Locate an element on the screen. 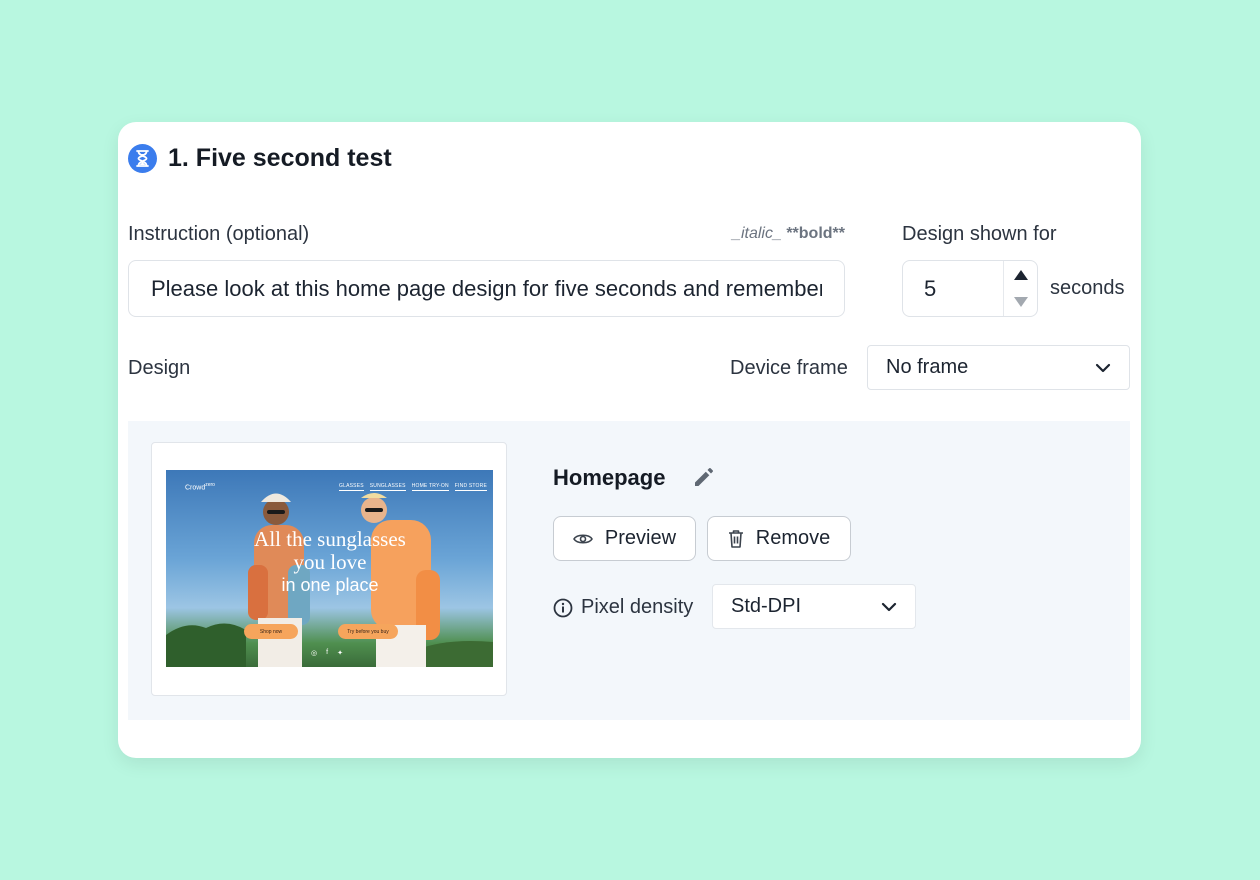 Image resolution: width=1260 pixels, height=880 pixels. stepper-arrows is located at coordinates (1020, 288).